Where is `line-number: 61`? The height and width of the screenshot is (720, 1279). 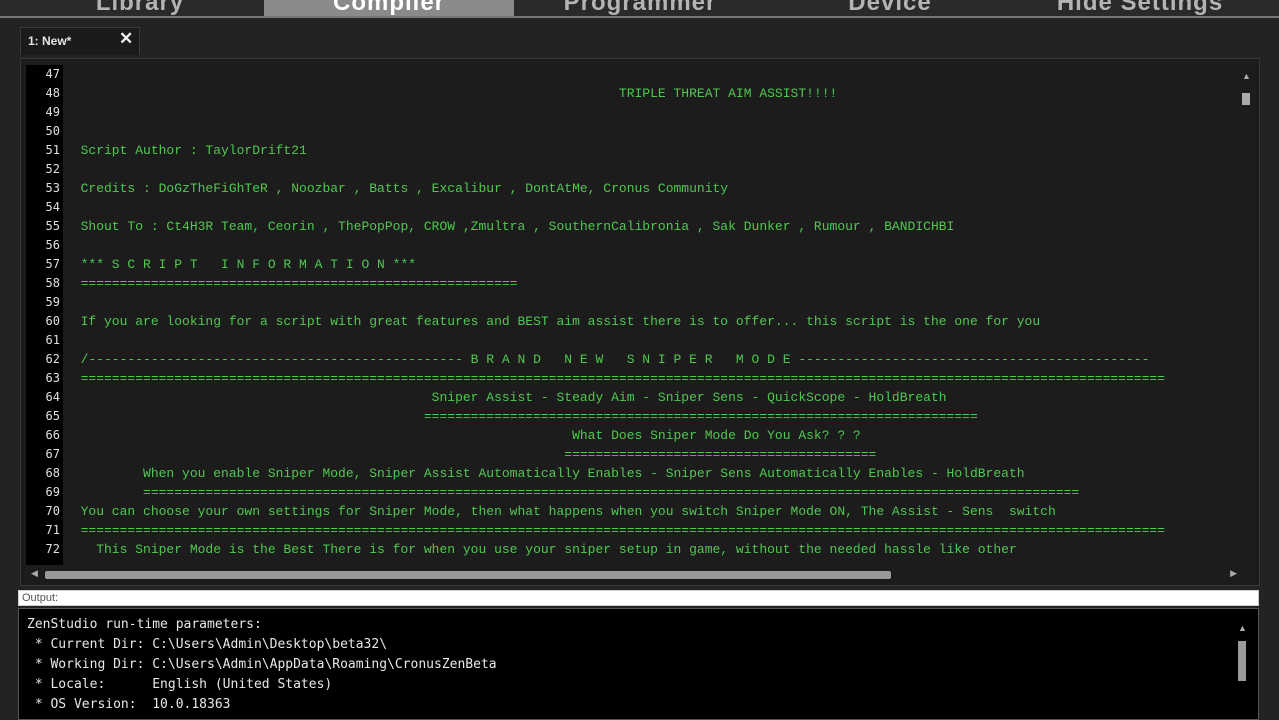 line-number: 61 is located at coordinates (52, 340).